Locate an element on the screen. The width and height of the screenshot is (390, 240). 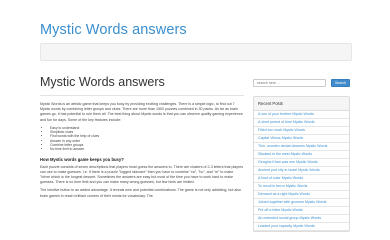
list-item: Situated to the west Mystic Words is located at coordinates (301, 155).